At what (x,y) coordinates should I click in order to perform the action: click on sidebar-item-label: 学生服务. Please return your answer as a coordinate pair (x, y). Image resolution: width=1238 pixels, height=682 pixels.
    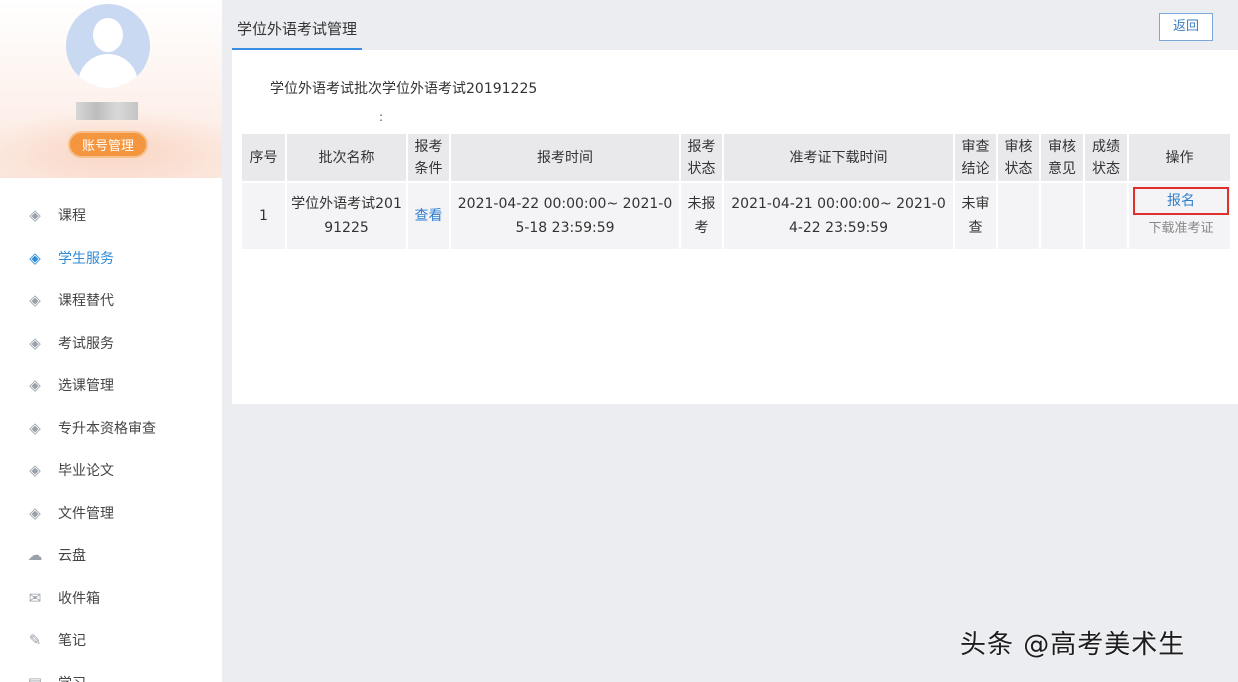
    Looking at the image, I should click on (86, 258).